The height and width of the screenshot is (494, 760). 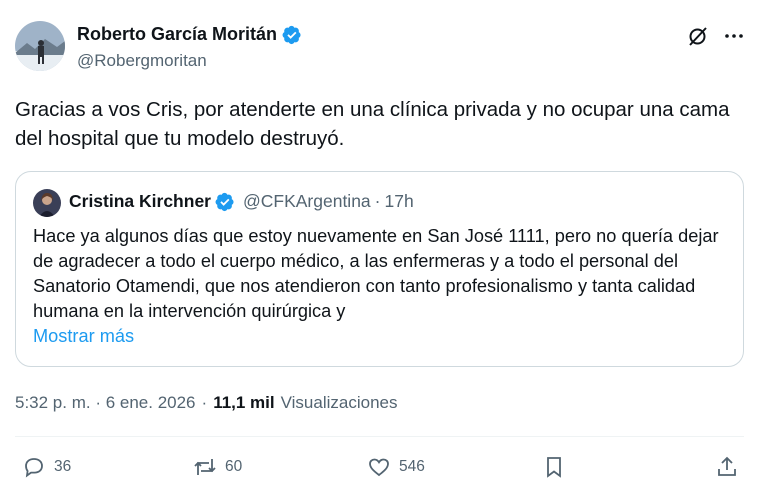 I want to click on author-handle: @Robergmoritan, so click(x=142, y=61).